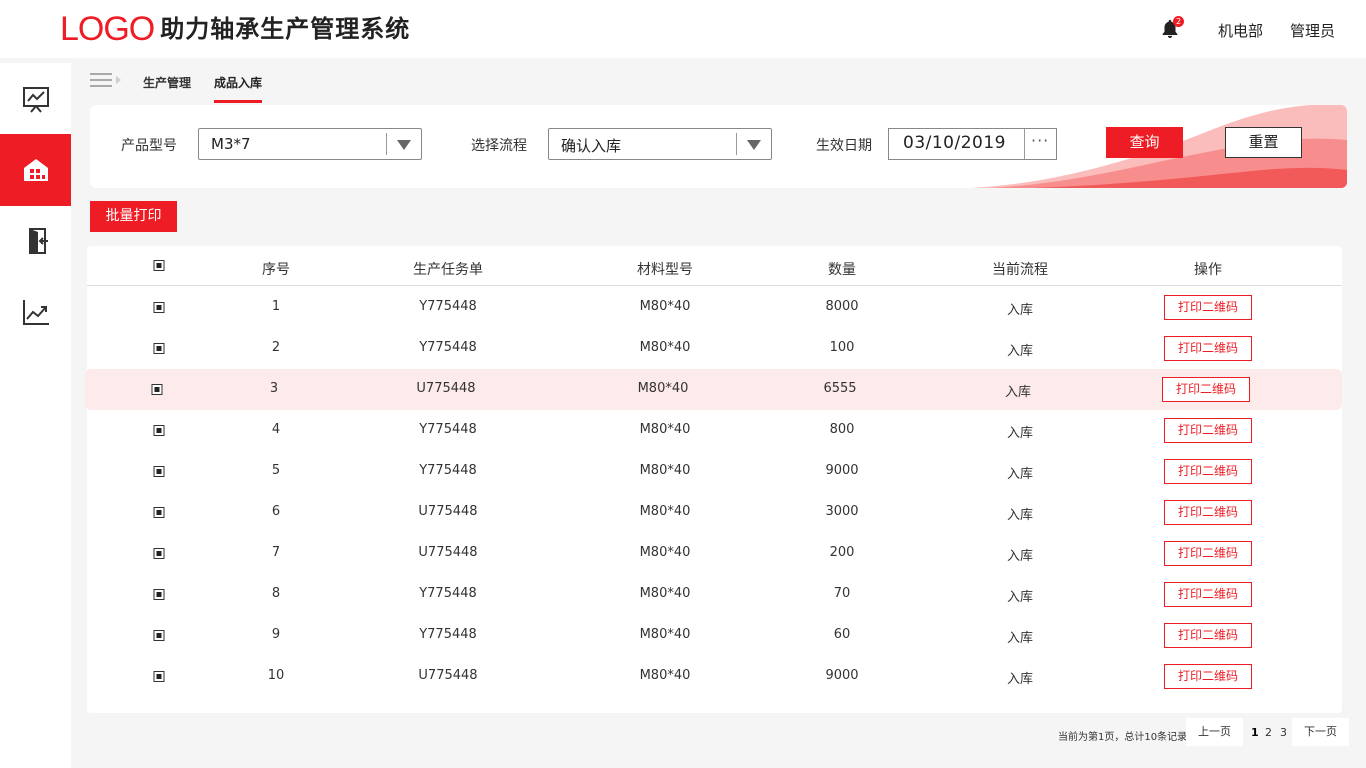 This screenshot has width=1366, height=768. What do you see at coordinates (1020, 270) in the screenshot?
I see `col-header-process: 当前流程` at bounding box center [1020, 270].